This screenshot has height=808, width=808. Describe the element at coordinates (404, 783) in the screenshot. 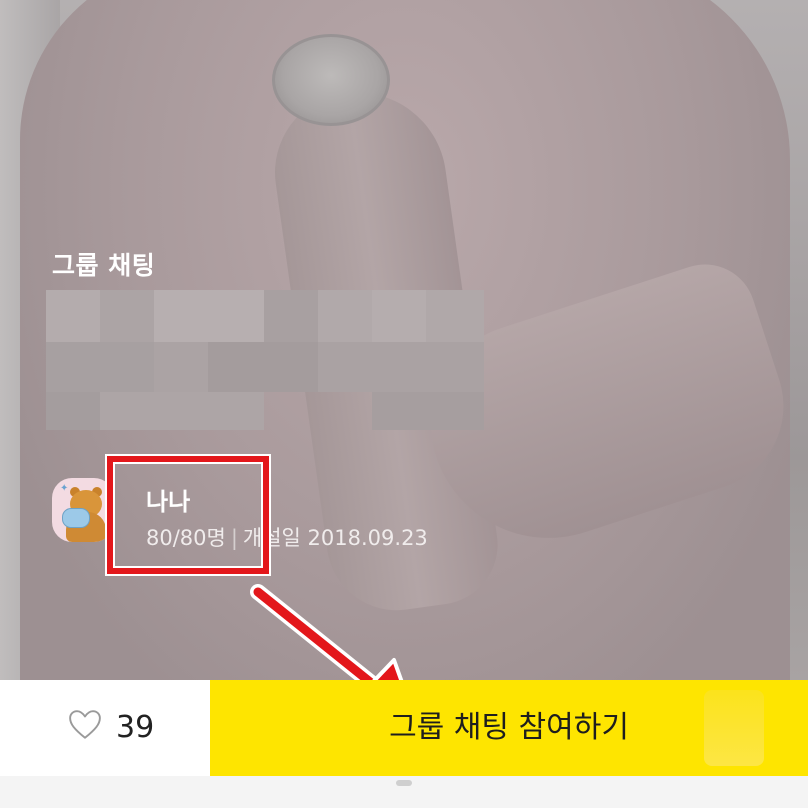

I see `nav-indicator` at that location.